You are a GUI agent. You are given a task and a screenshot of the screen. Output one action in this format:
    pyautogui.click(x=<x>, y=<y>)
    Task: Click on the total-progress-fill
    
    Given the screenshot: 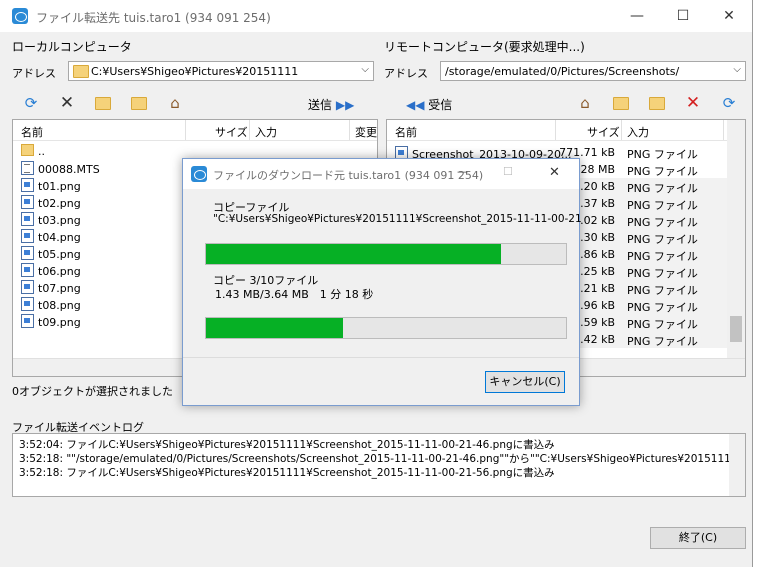 What is the action you would take?
    pyautogui.click(x=274, y=328)
    